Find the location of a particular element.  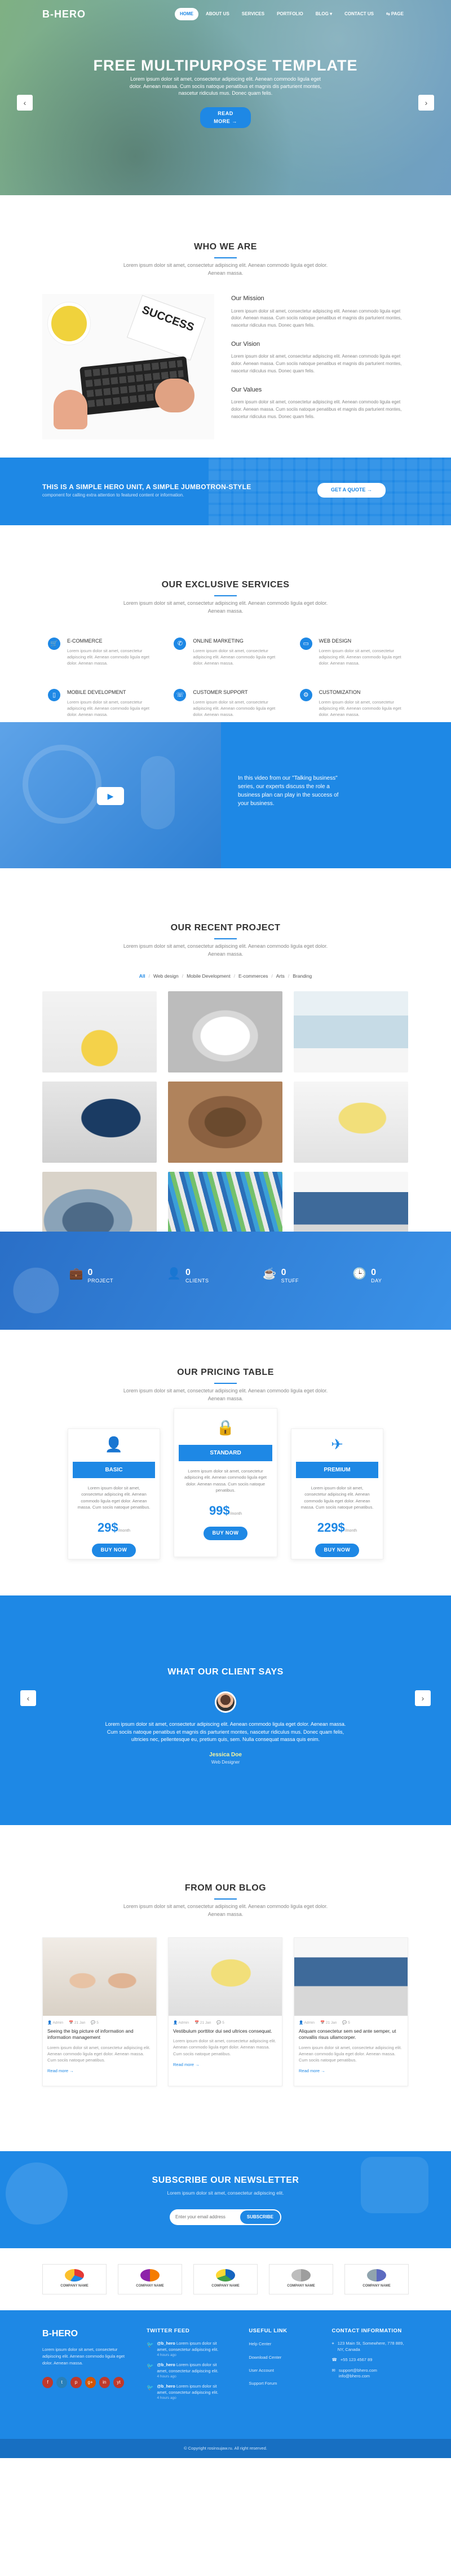

section-title: OUR RECENT PROJECT is located at coordinates (225, 928).